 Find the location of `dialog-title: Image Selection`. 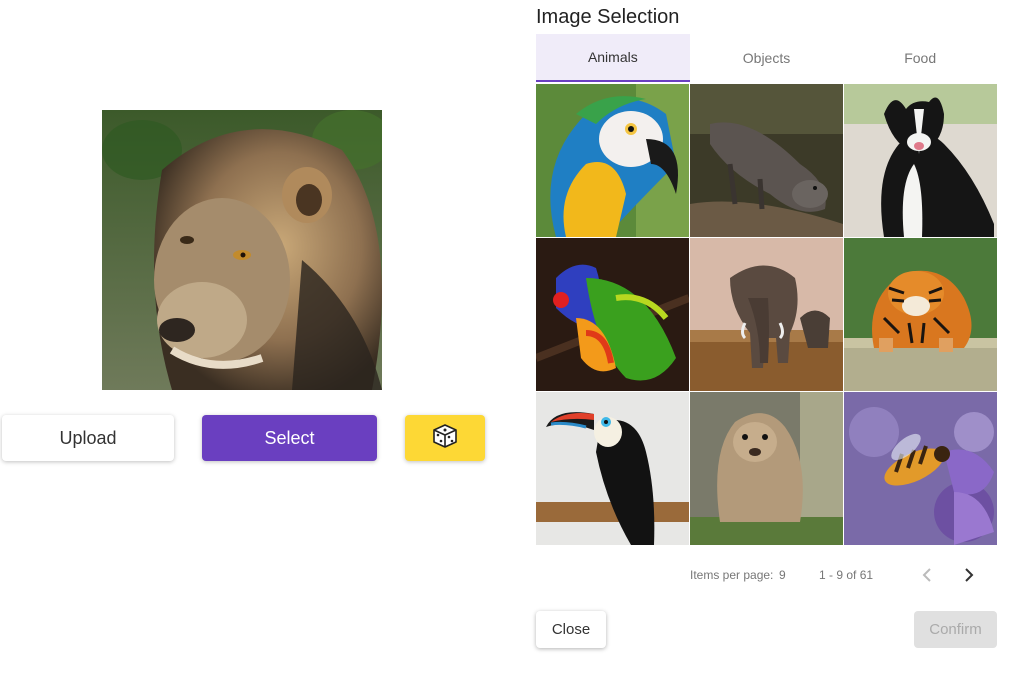

dialog-title: Image Selection is located at coordinates (608, 17).